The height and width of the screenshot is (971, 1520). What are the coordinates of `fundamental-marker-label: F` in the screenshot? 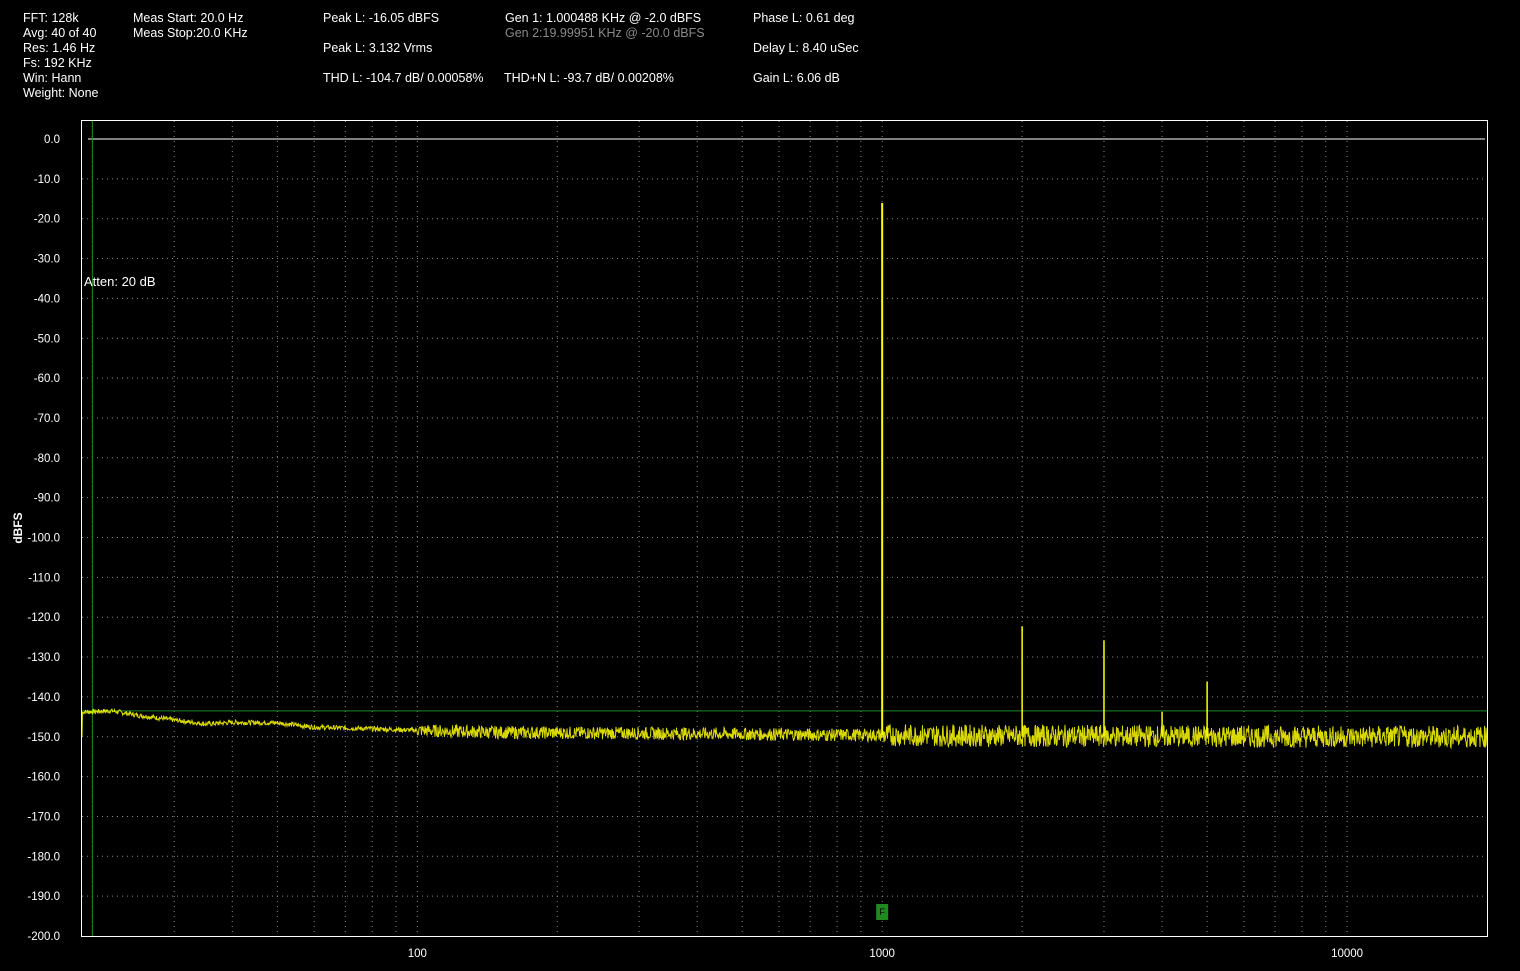 It's located at (882, 912).